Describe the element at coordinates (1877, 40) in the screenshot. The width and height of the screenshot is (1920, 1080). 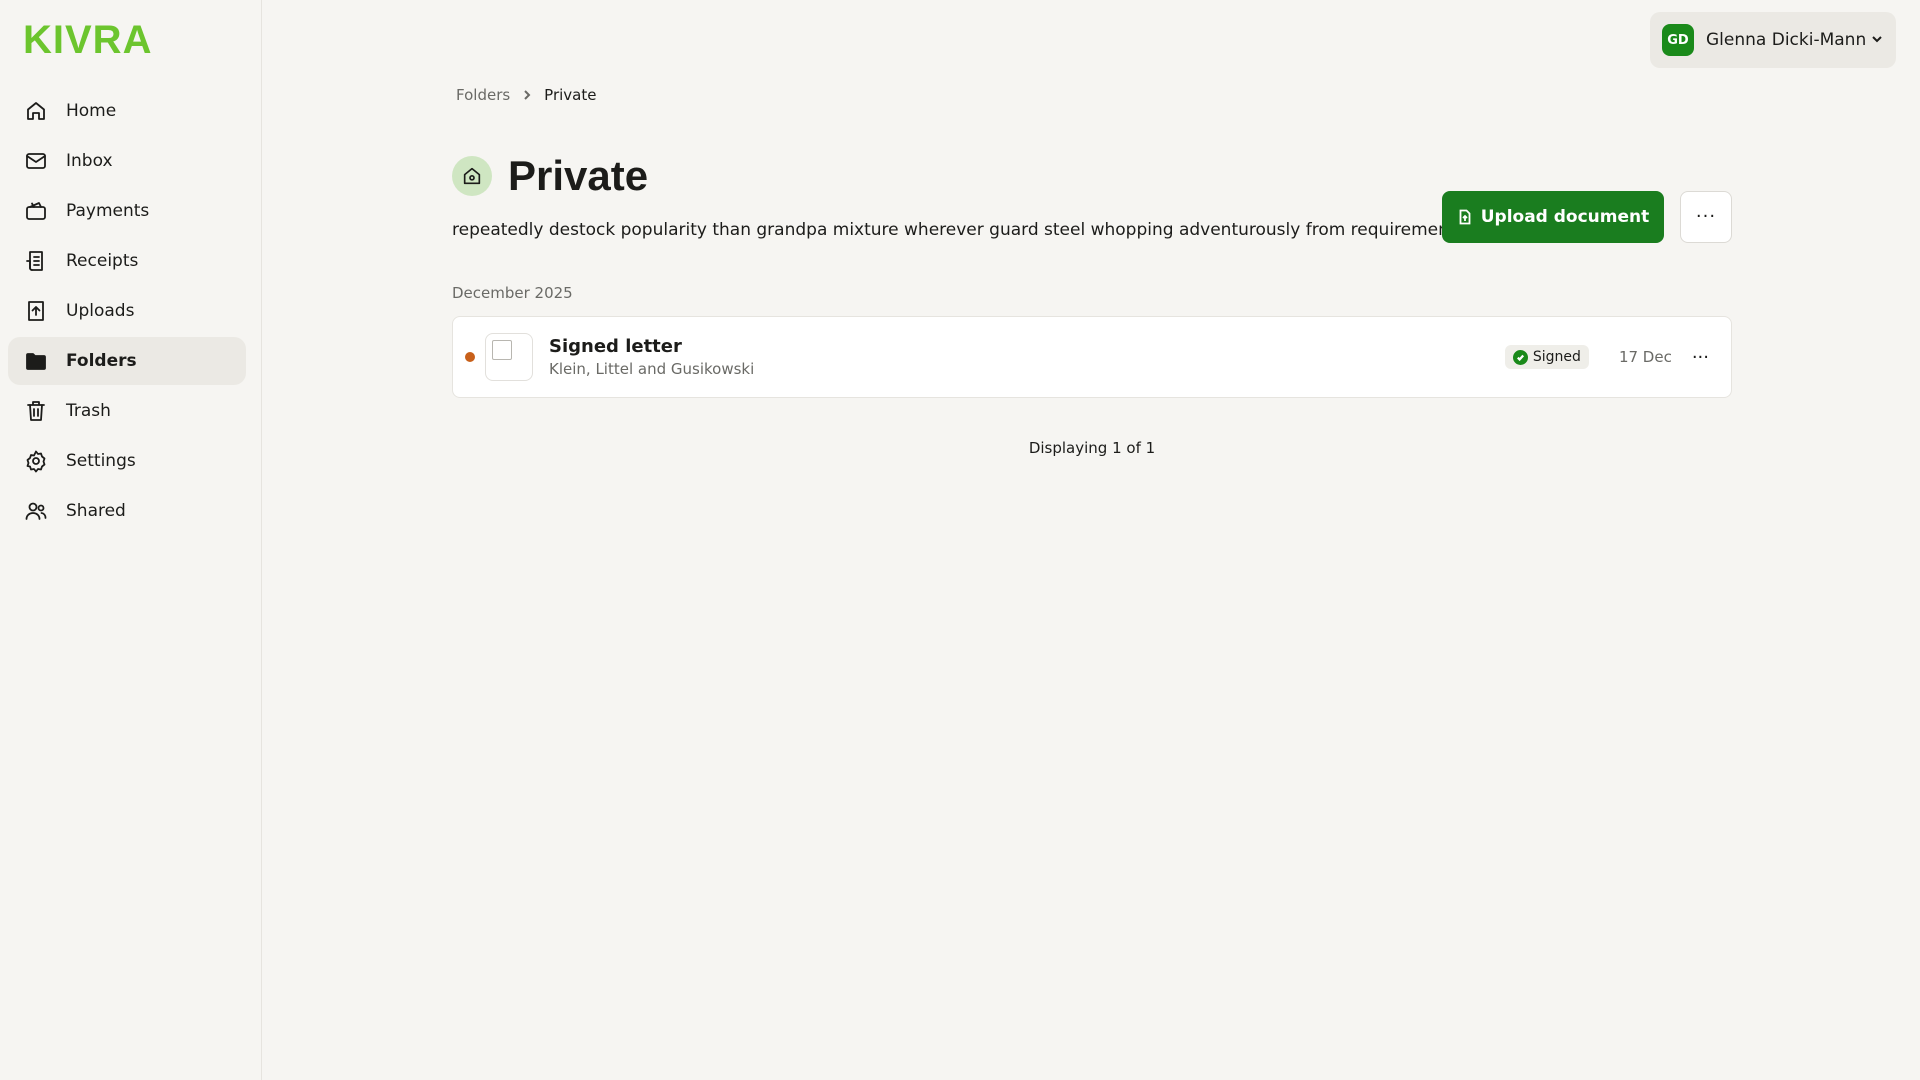
I see `chevron-down-icon` at that location.